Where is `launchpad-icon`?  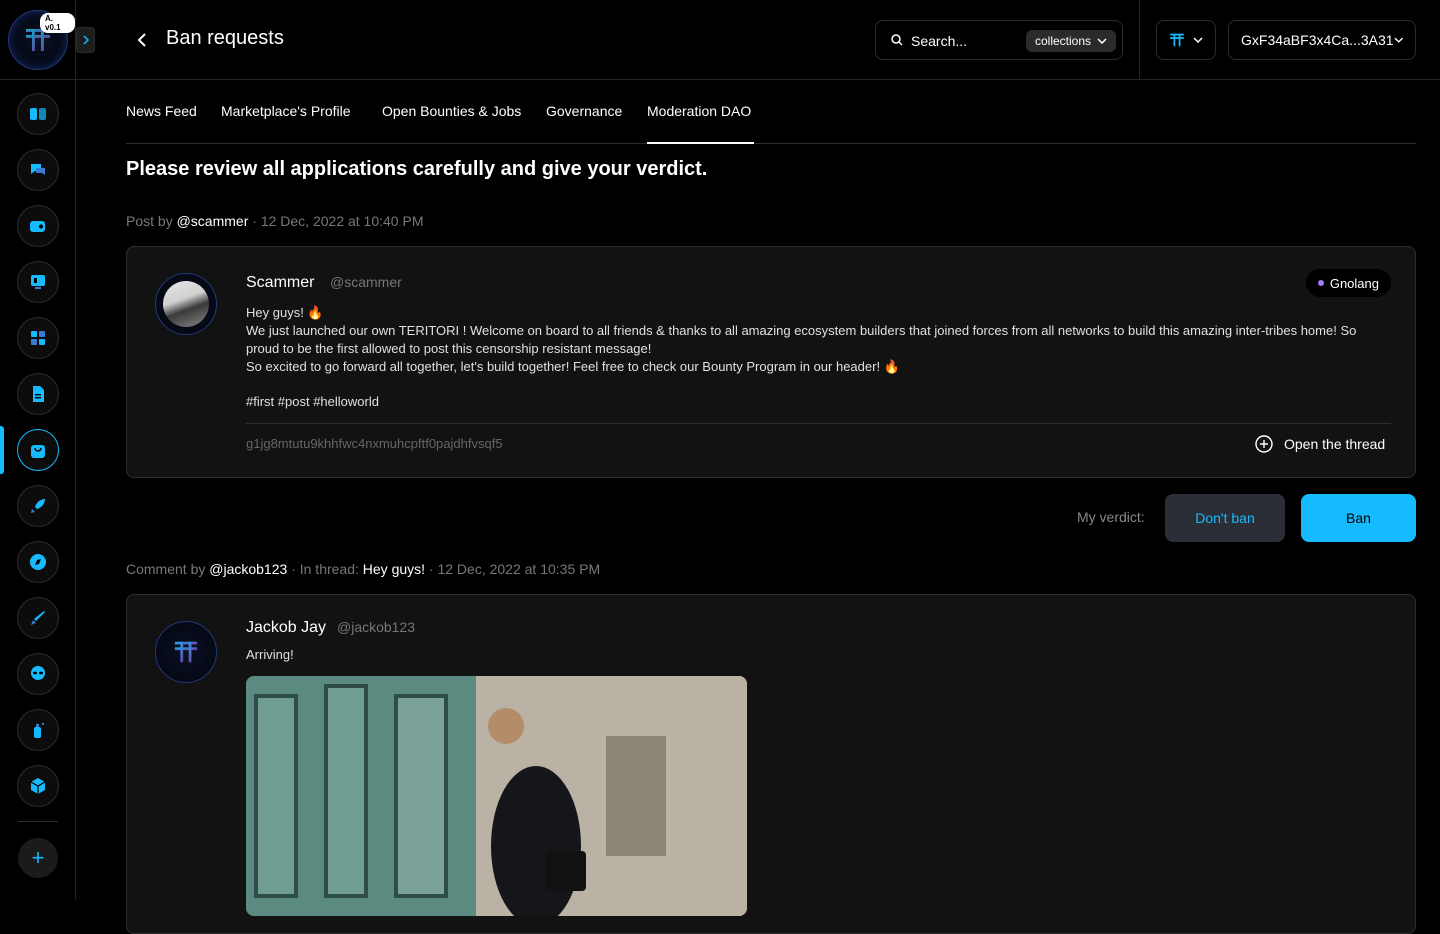
launchpad-icon is located at coordinates (38, 282).